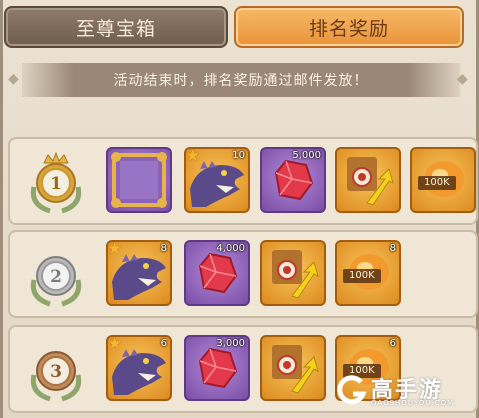  What do you see at coordinates (56, 372) in the screenshot?
I see `rank-number: 3` at bounding box center [56, 372].